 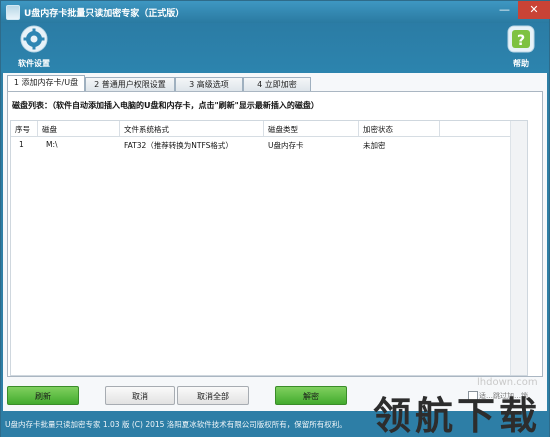 I want to click on table-row: 1 M:\ FAT32（推荐转换为NTFS格式） U盘内存卡 未加密, so click(x=269, y=144).